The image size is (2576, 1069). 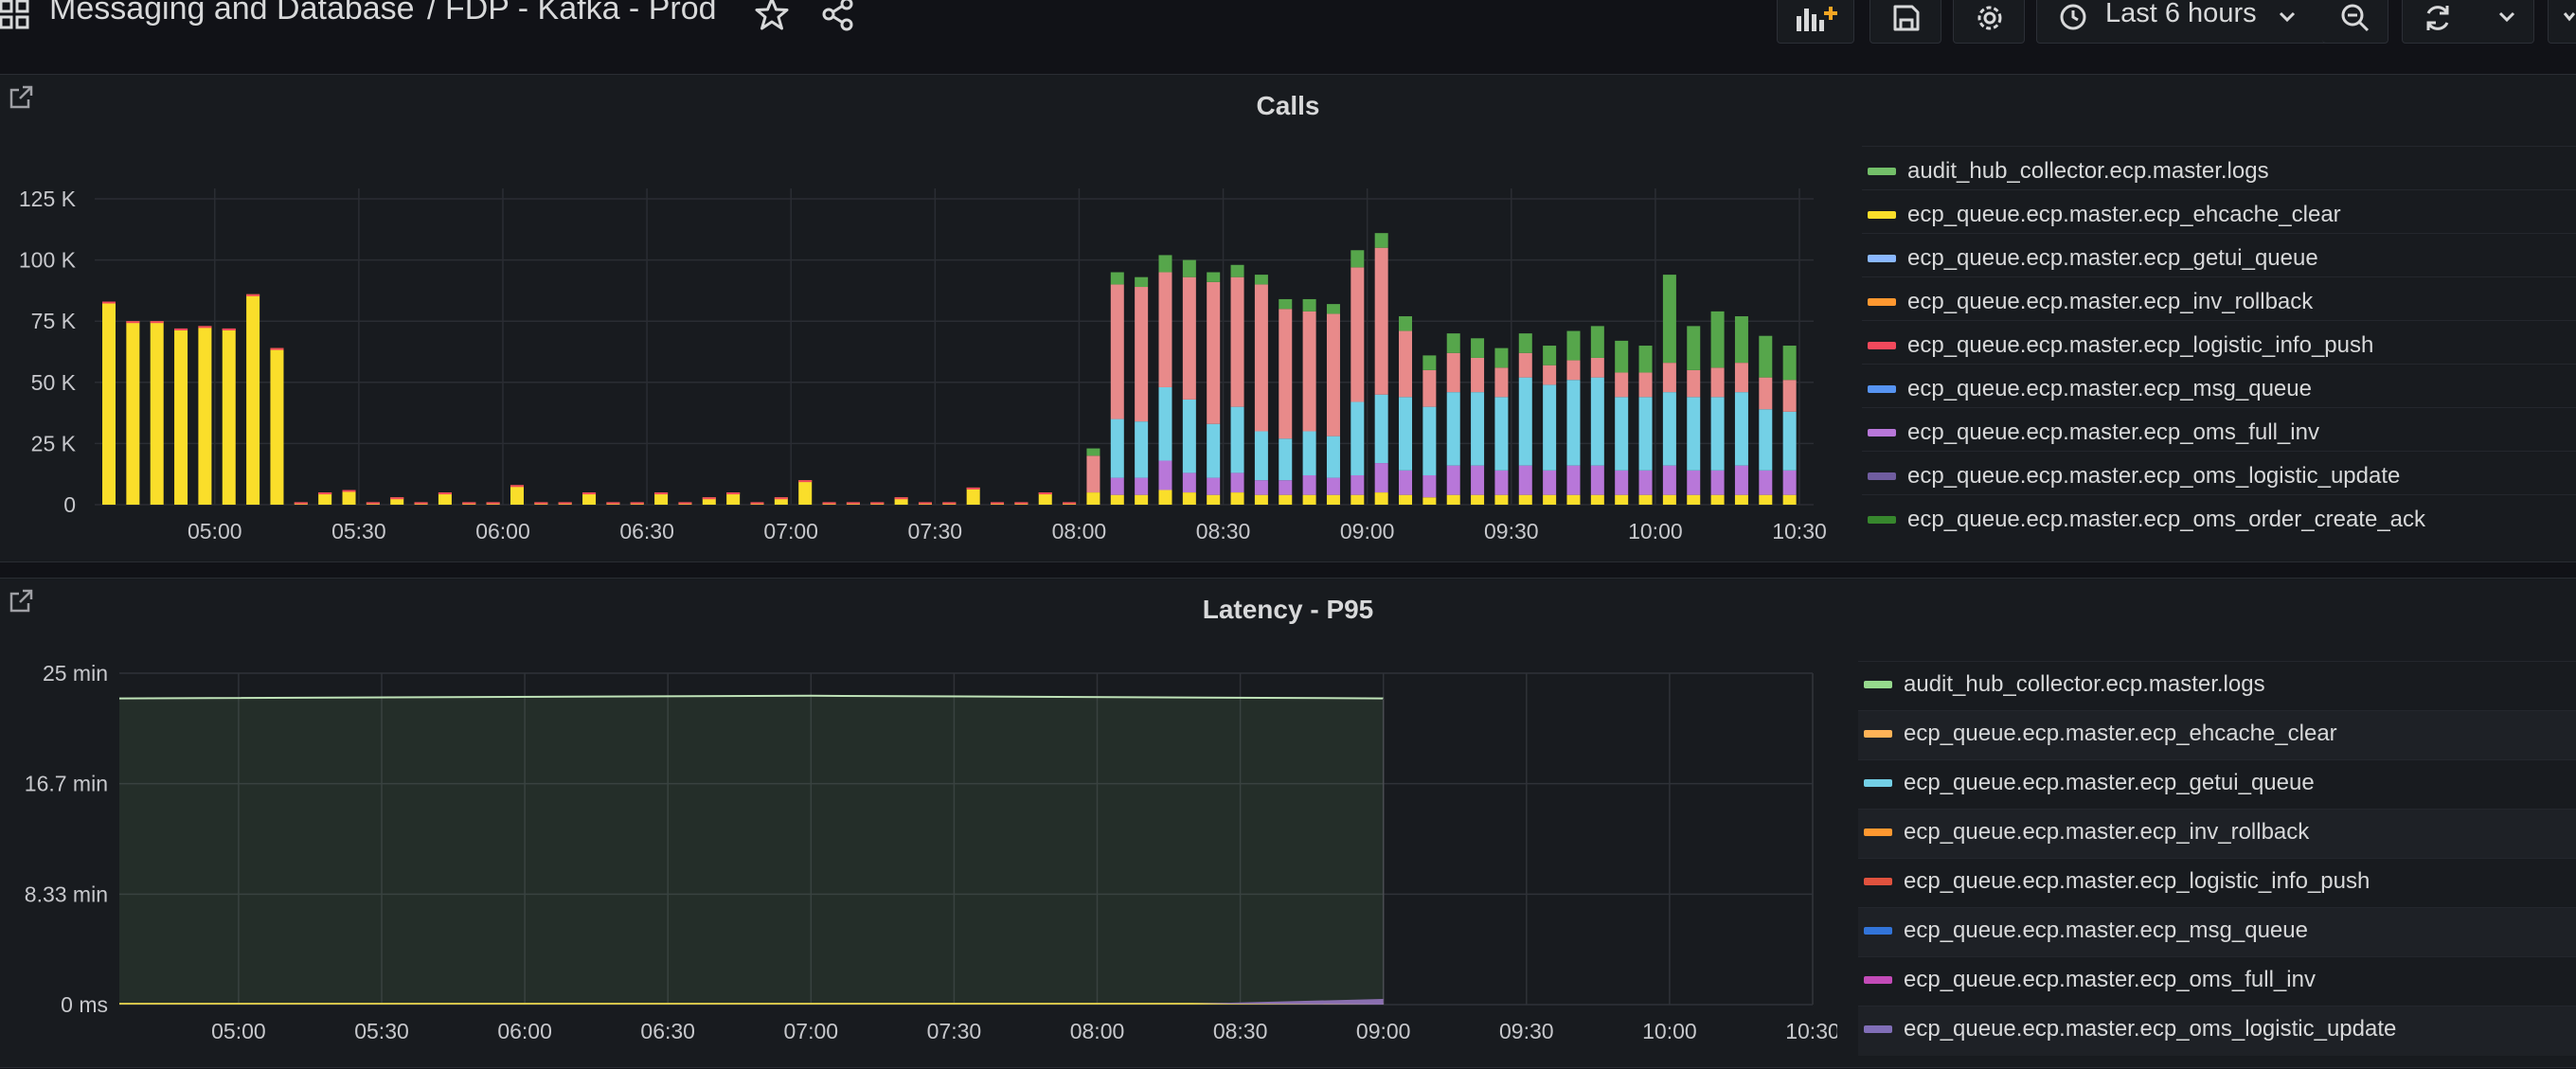 What do you see at coordinates (2507, 17) in the screenshot?
I see `refresh-interval-chevron-icon` at bounding box center [2507, 17].